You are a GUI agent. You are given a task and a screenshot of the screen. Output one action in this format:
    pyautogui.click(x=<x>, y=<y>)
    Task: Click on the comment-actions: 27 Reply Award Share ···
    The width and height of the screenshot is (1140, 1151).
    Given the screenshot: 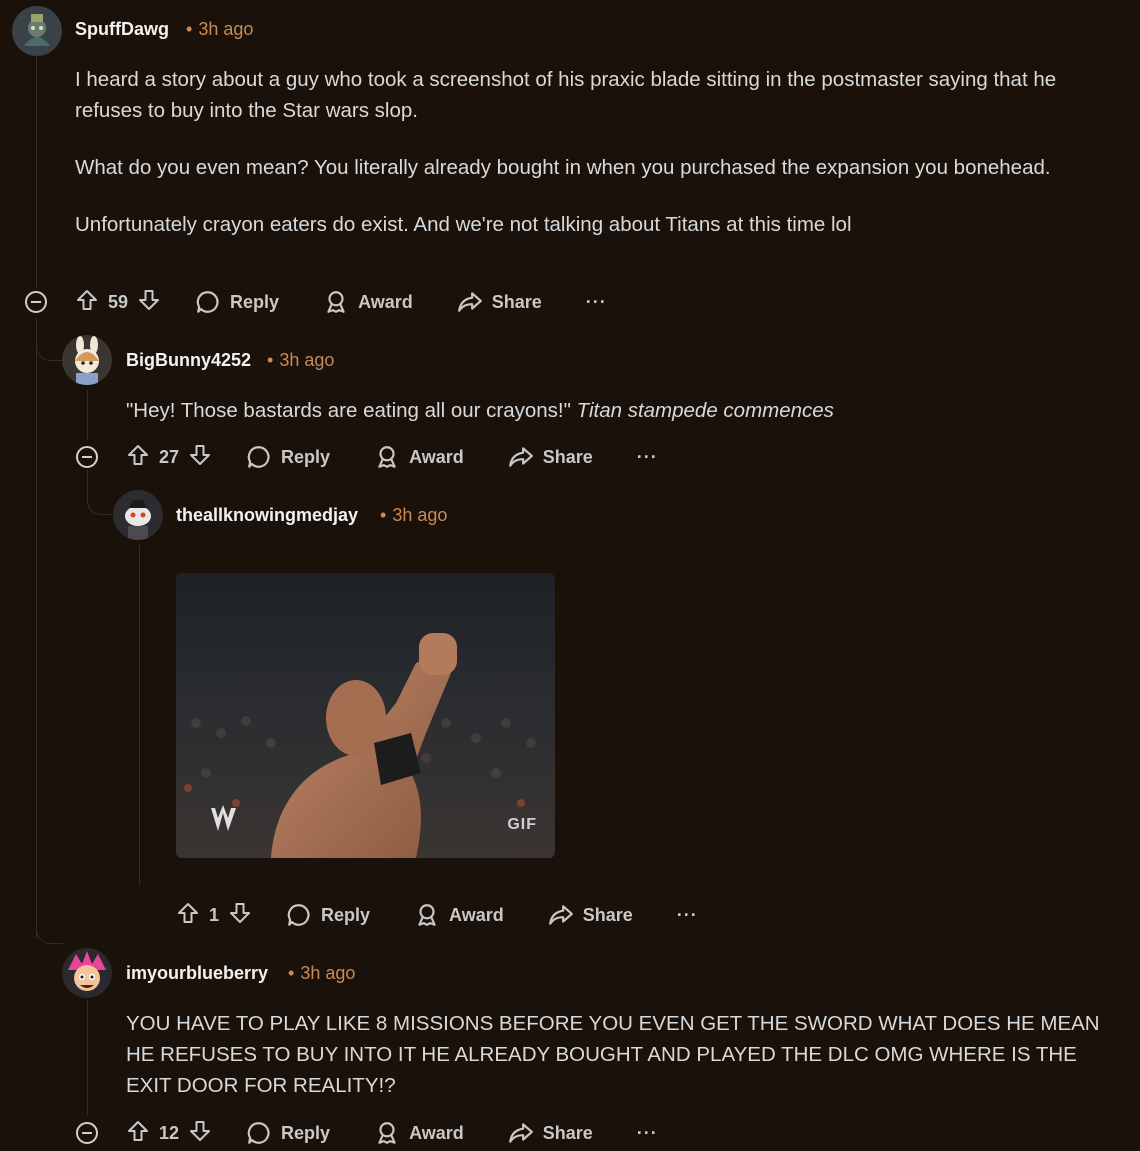 What is the action you would take?
    pyautogui.click(x=392, y=457)
    